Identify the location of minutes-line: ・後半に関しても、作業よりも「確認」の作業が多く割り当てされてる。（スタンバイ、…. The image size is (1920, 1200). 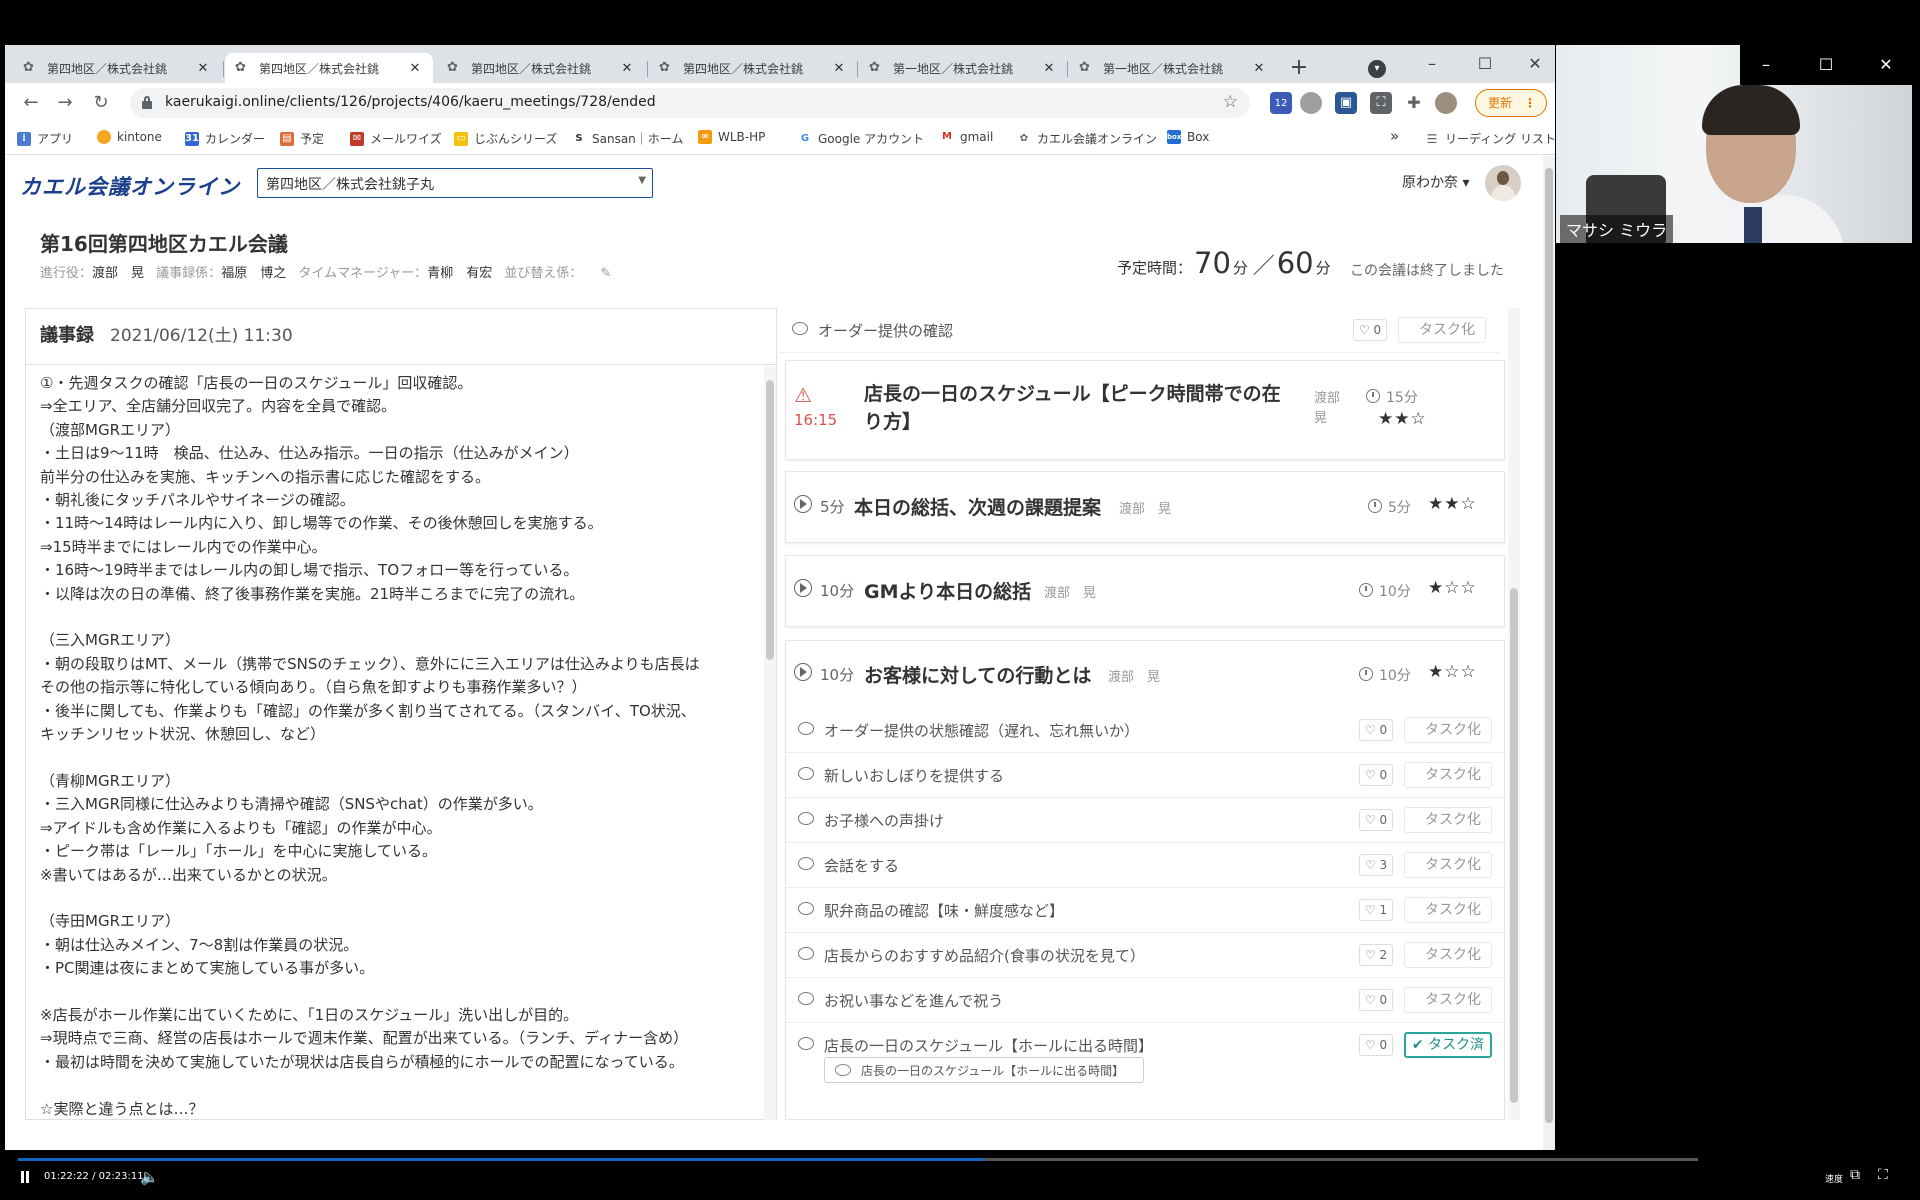
(368, 710).